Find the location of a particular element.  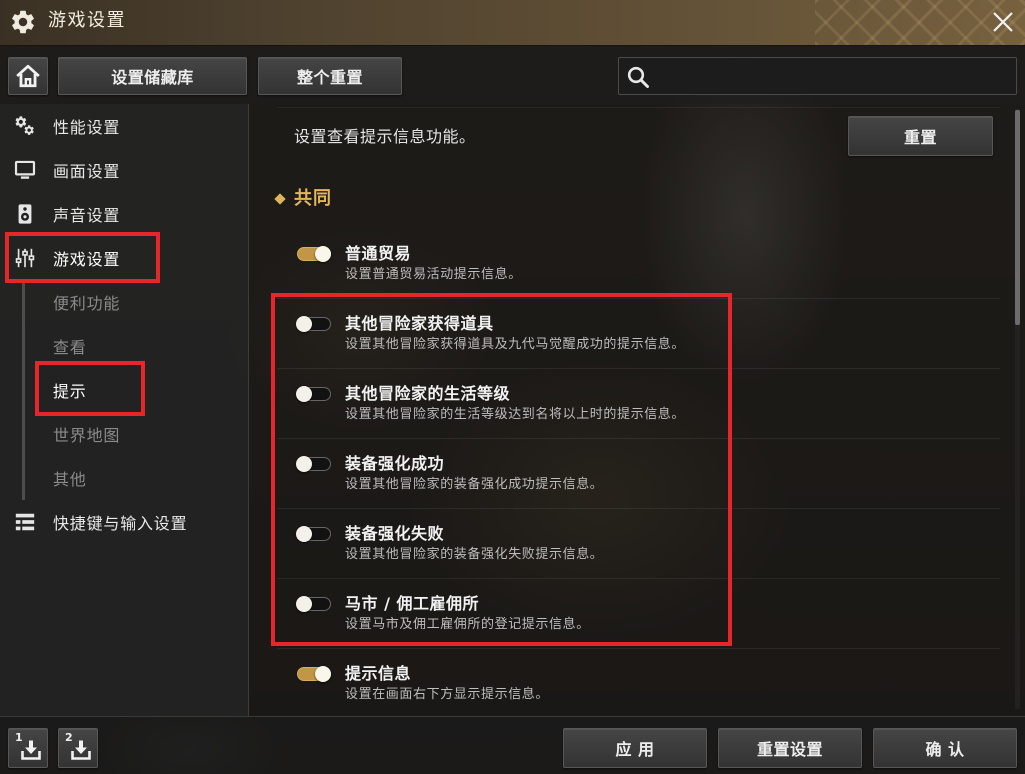

sidebar-subitem-label: 查看 is located at coordinates (70, 347).